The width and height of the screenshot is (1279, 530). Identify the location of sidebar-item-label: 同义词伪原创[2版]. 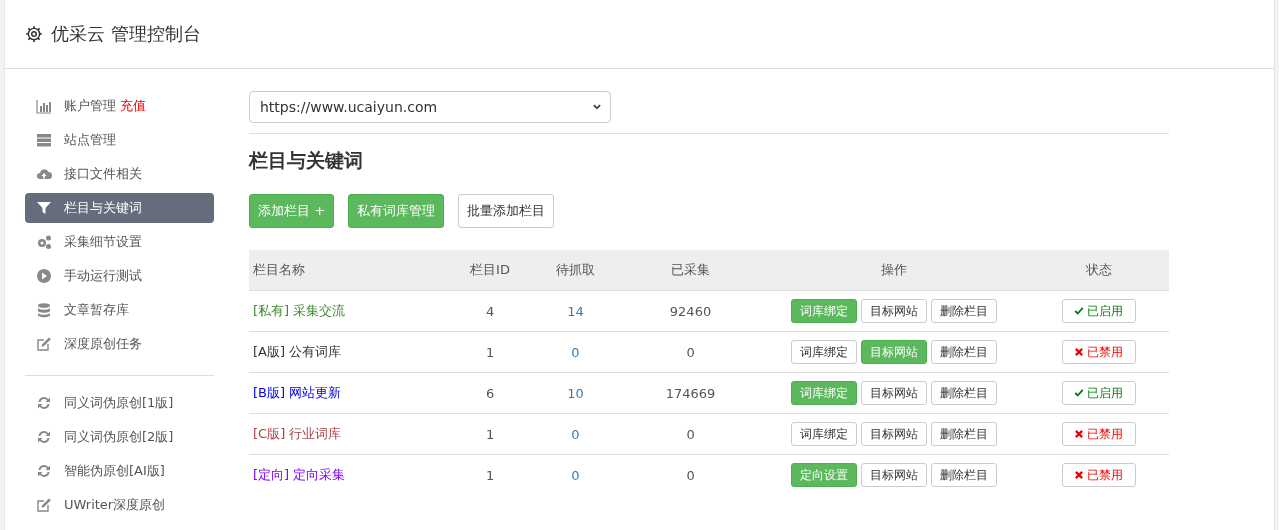
(119, 437).